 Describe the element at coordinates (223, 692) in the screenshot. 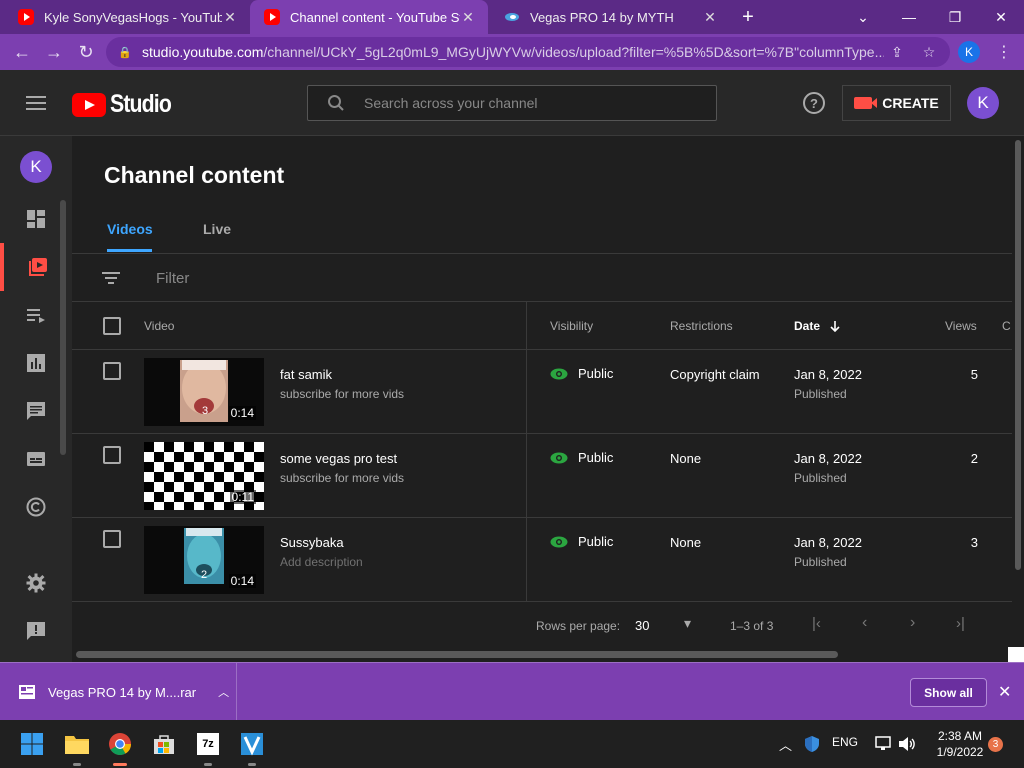

I see `chevron-up-icon: ︿` at that location.